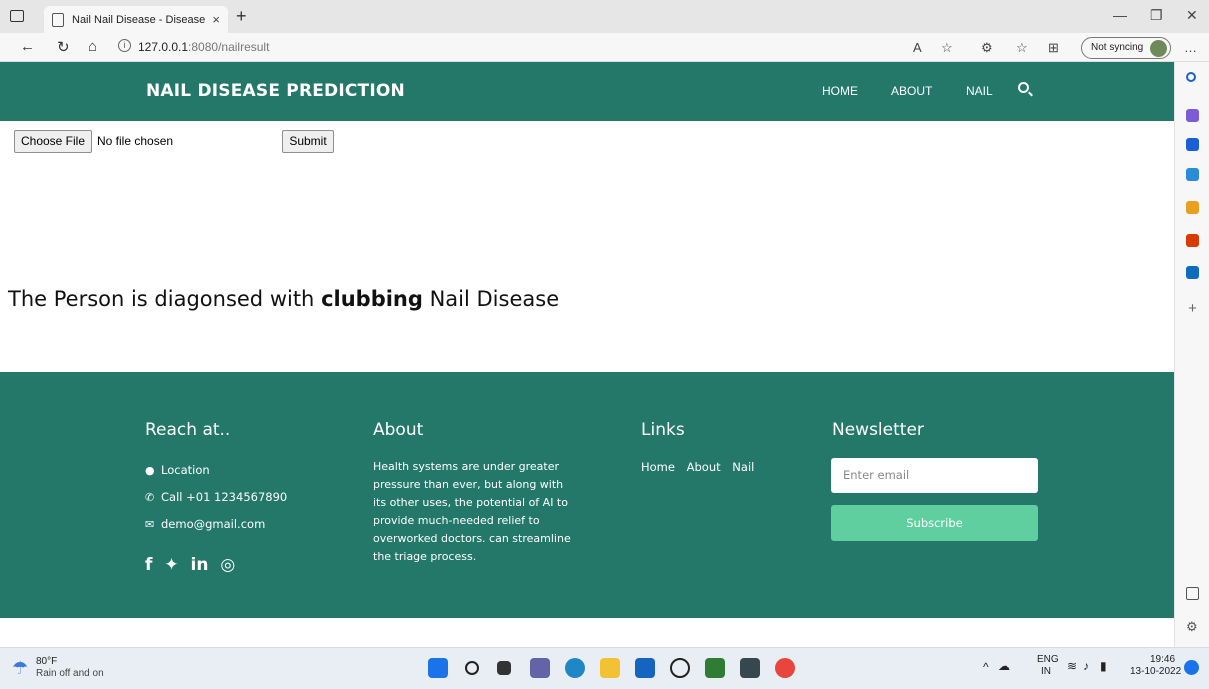 This screenshot has height=689, width=1209. Describe the element at coordinates (1086, 666) in the screenshot. I see `volume-icon: ♪` at that location.